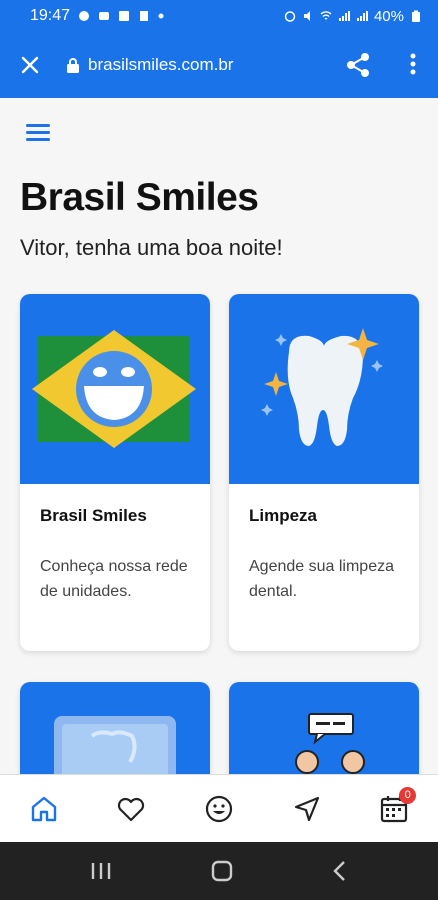  Describe the element at coordinates (283, 515) in the screenshot. I see `card-title: Limpeza` at that location.